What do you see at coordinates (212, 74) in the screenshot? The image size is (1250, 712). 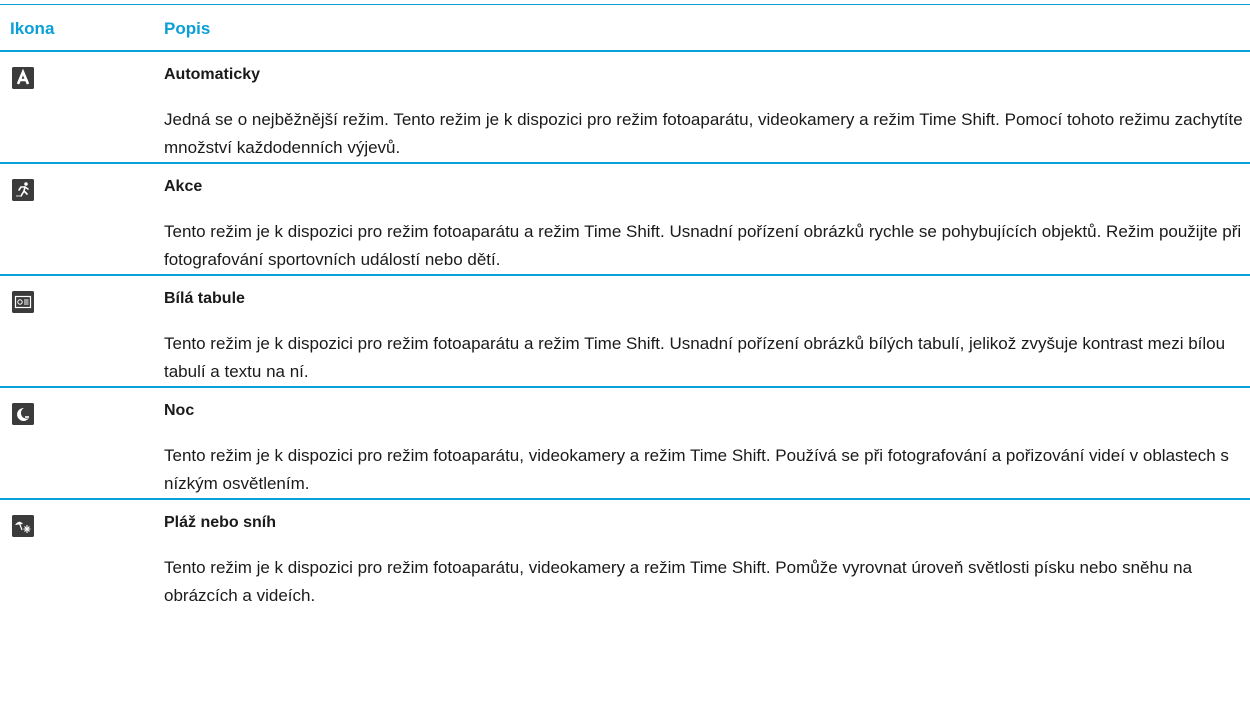 I see `row-title: Automaticky` at bounding box center [212, 74].